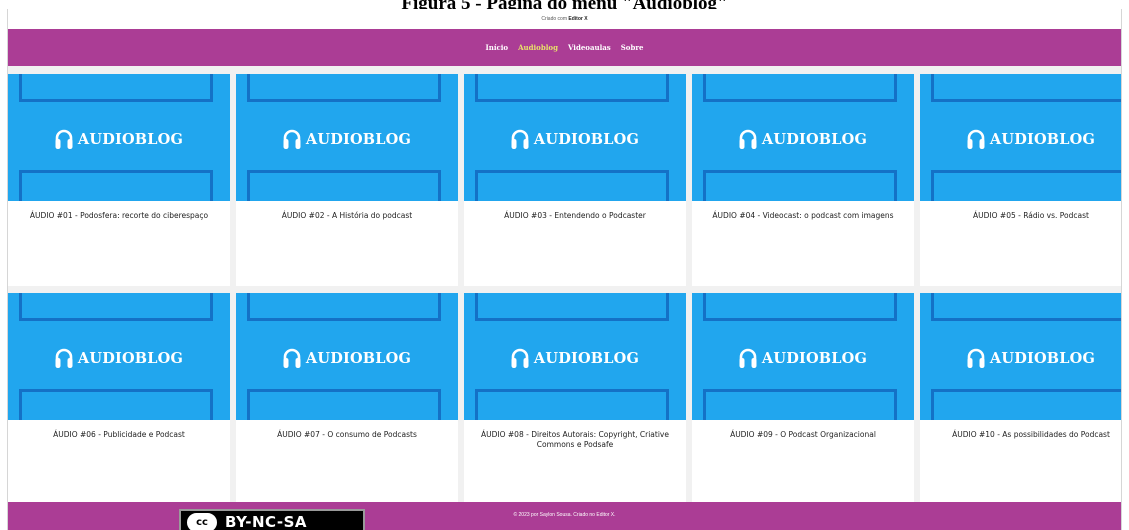 Image resolution: width=1129 pixels, height=530 pixels. What do you see at coordinates (347, 211) in the screenshot?
I see `post-title: ÁUDIO #02 - A História do podcast` at bounding box center [347, 211].